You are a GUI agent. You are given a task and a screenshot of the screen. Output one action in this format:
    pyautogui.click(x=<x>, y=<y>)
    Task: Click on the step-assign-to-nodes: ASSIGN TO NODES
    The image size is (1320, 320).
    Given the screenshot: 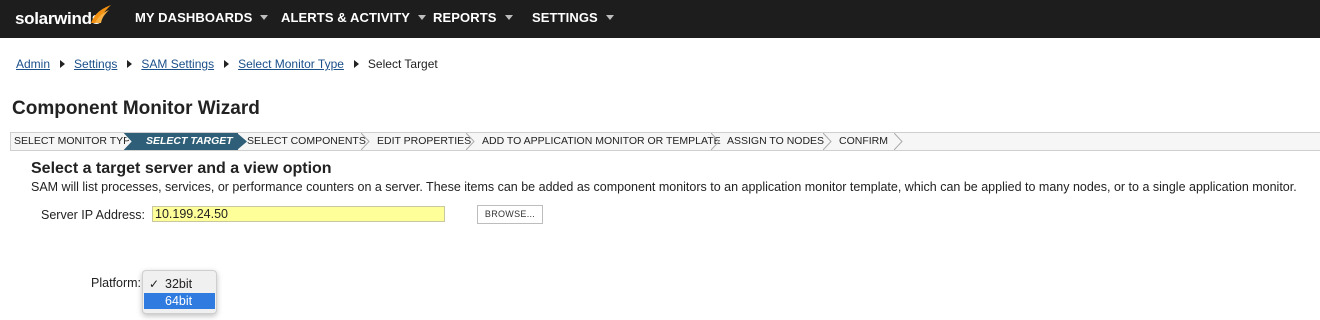 What is the action you would take?
    pyautogui.click(x=775, y=141)
    